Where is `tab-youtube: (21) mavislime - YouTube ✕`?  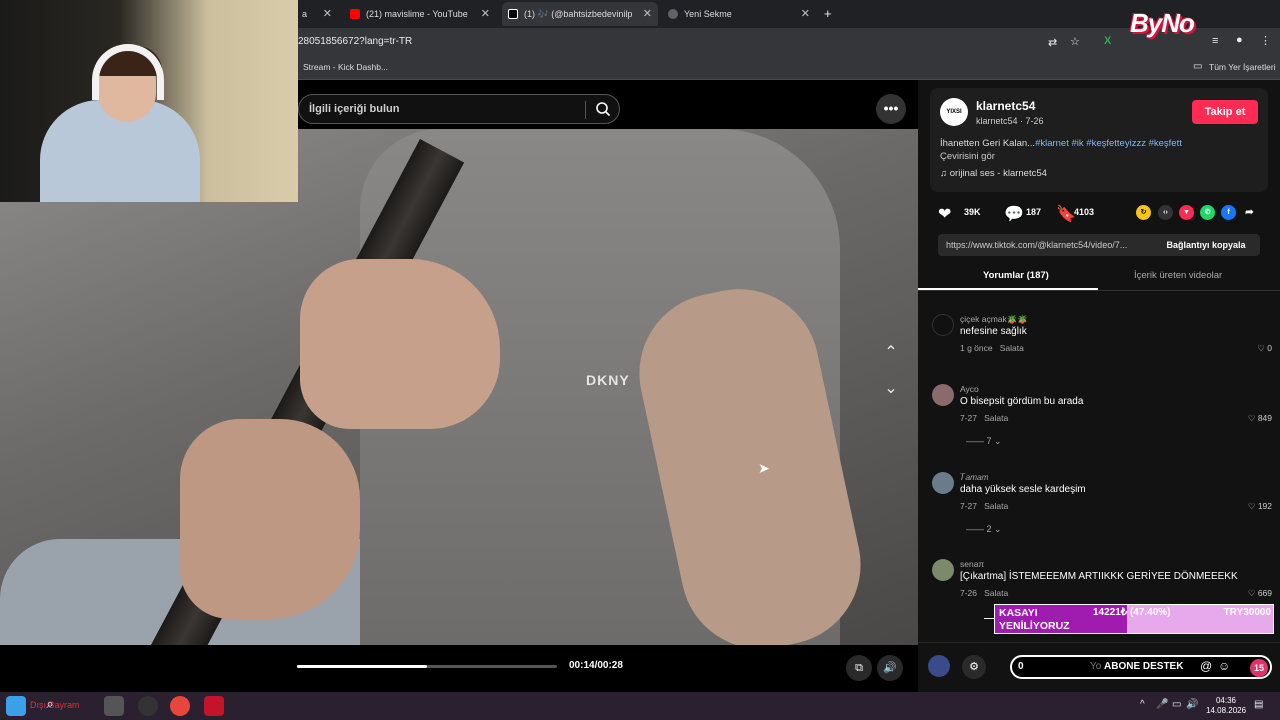 tab-youtube: (21) mavislime - YouTube ✕ is located at coordinates (420, 14).